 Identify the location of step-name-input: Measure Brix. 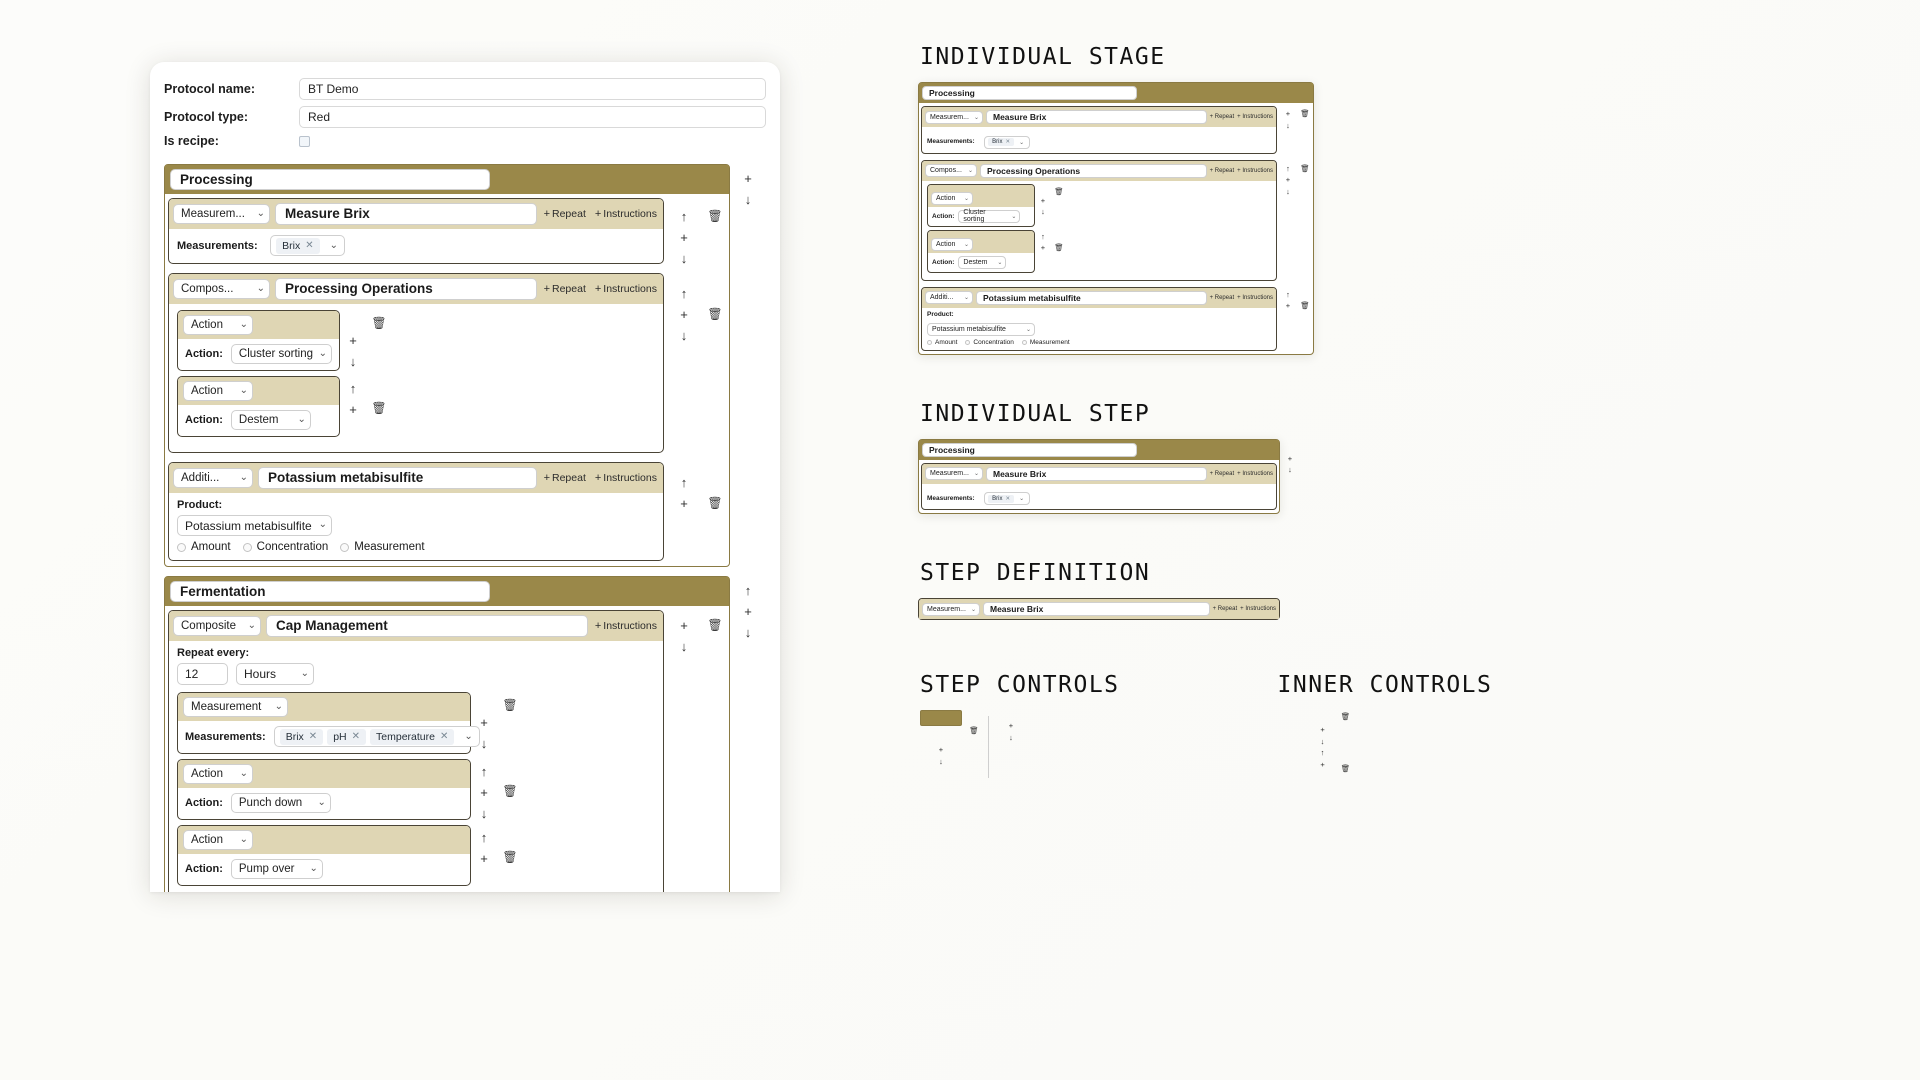
(406, 214).